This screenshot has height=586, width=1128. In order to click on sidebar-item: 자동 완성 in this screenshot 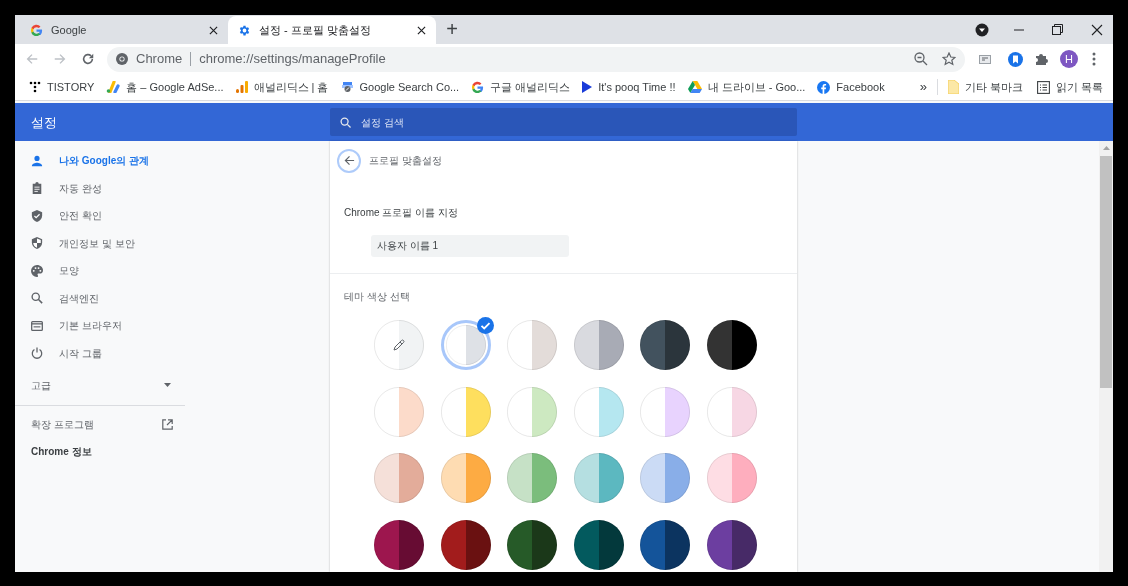, I will do `click(100, 188)`.